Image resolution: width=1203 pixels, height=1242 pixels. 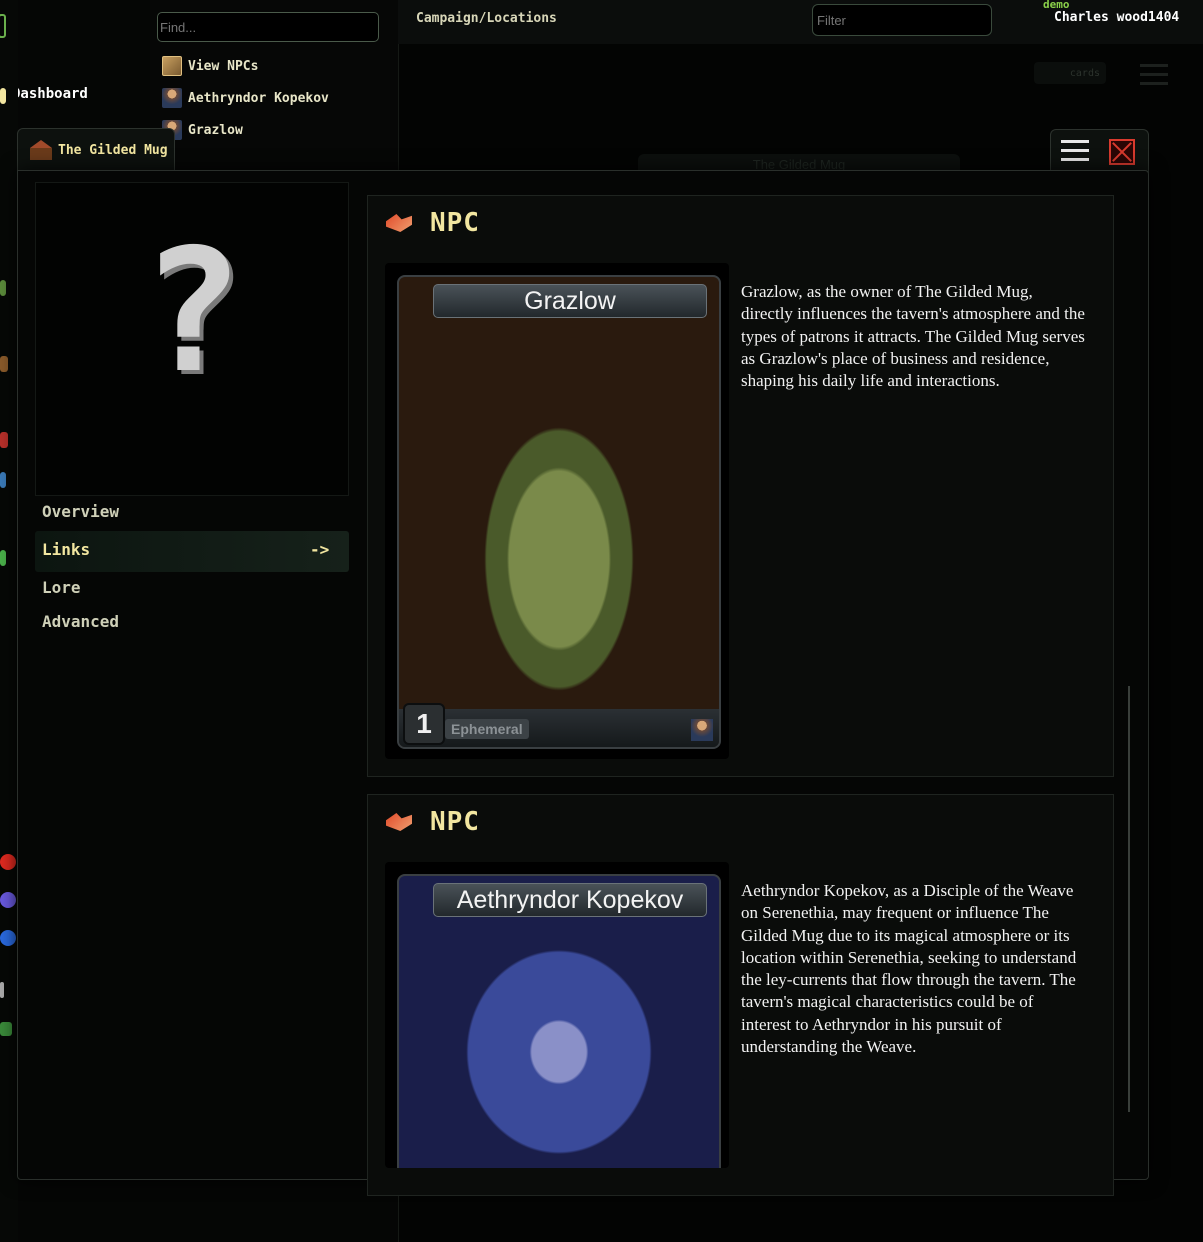 I want to click on modal-title: The Gilded Mug, so click(x=113, y=150).